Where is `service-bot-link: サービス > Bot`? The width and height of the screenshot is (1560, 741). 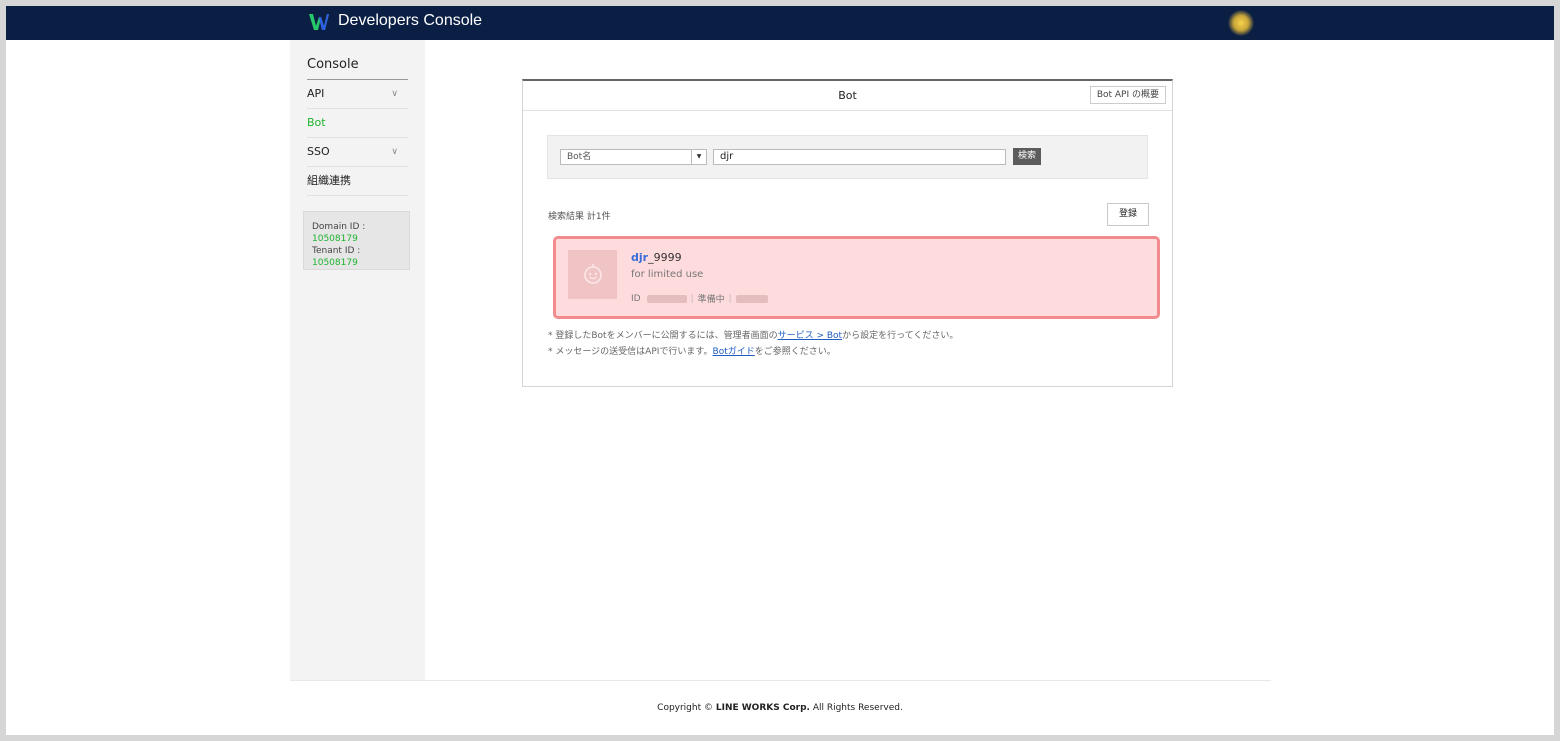 service-bot-link: サービス > Bot is located at coordinates (810, 336).